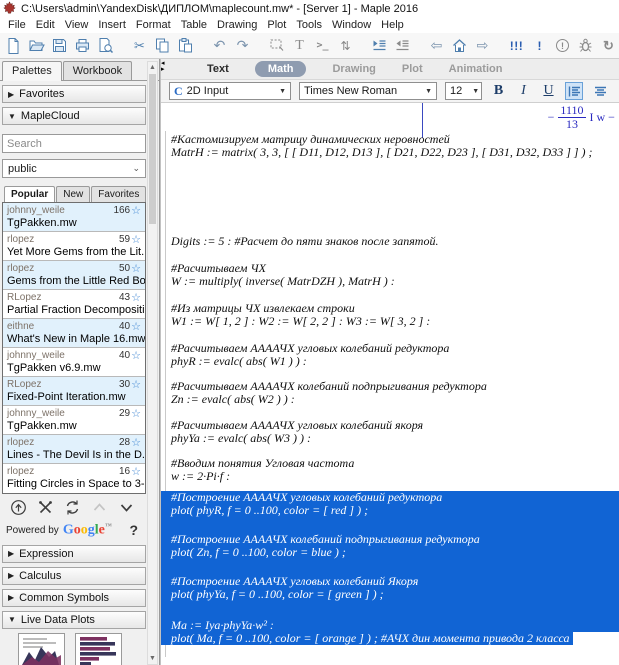  I want to click on open-file-icon, so click(36, 45).